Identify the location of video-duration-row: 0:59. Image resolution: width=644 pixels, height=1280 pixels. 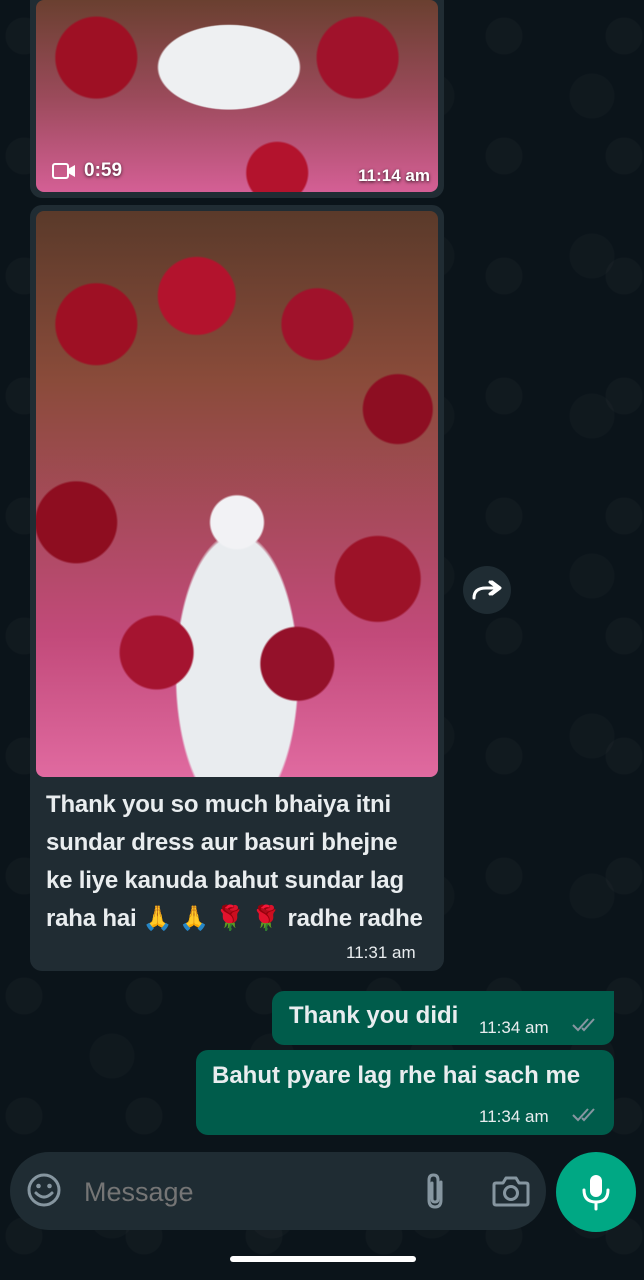
(87, 171).